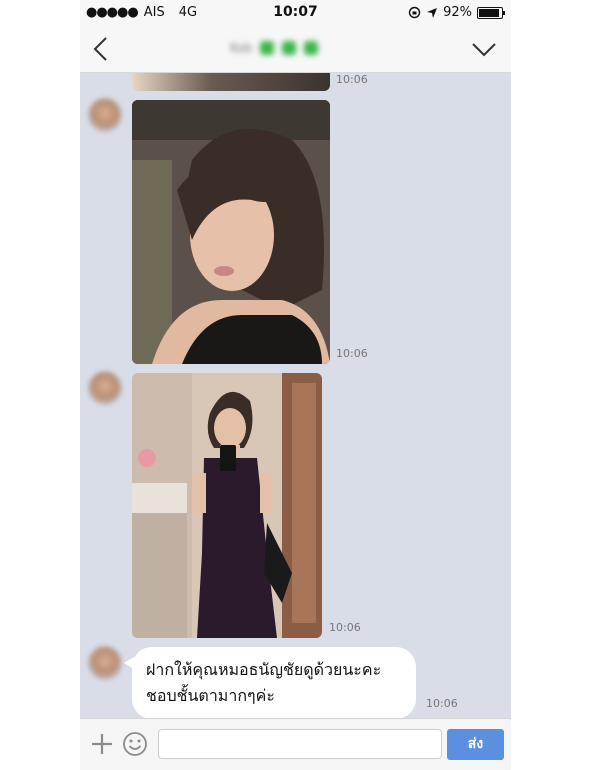 The height and width of the screenshot is (770, 590). What do you see at coordinates (102, 49) in the screenshot?
I see `chevron-left-icon` at bounding box center [102, 49].